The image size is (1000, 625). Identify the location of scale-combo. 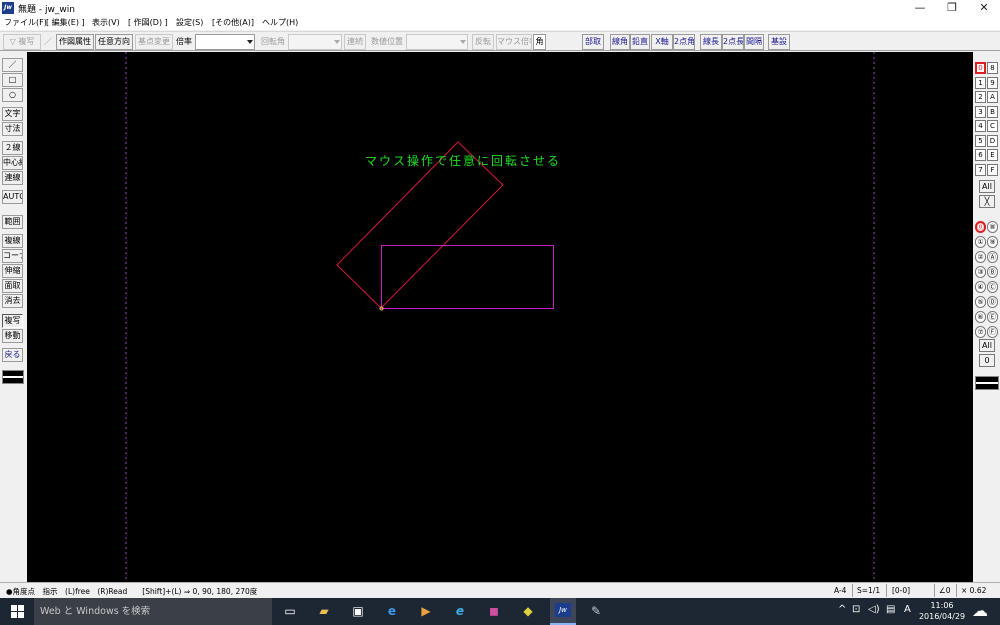
(225, 42).